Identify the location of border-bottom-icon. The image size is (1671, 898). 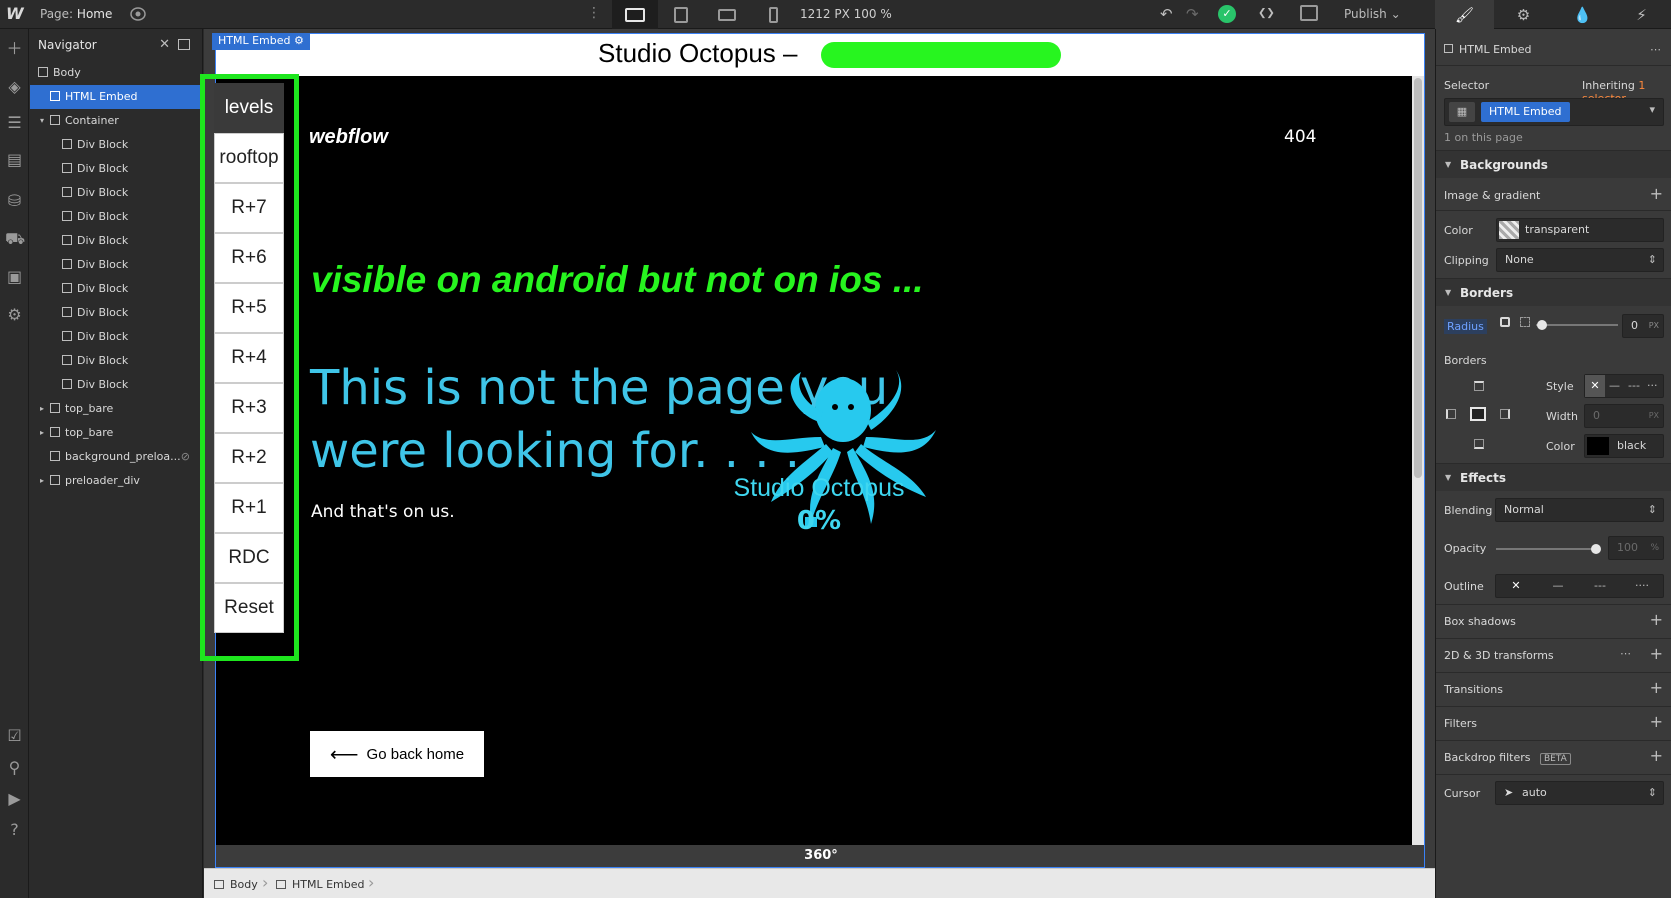
(1479, 444).